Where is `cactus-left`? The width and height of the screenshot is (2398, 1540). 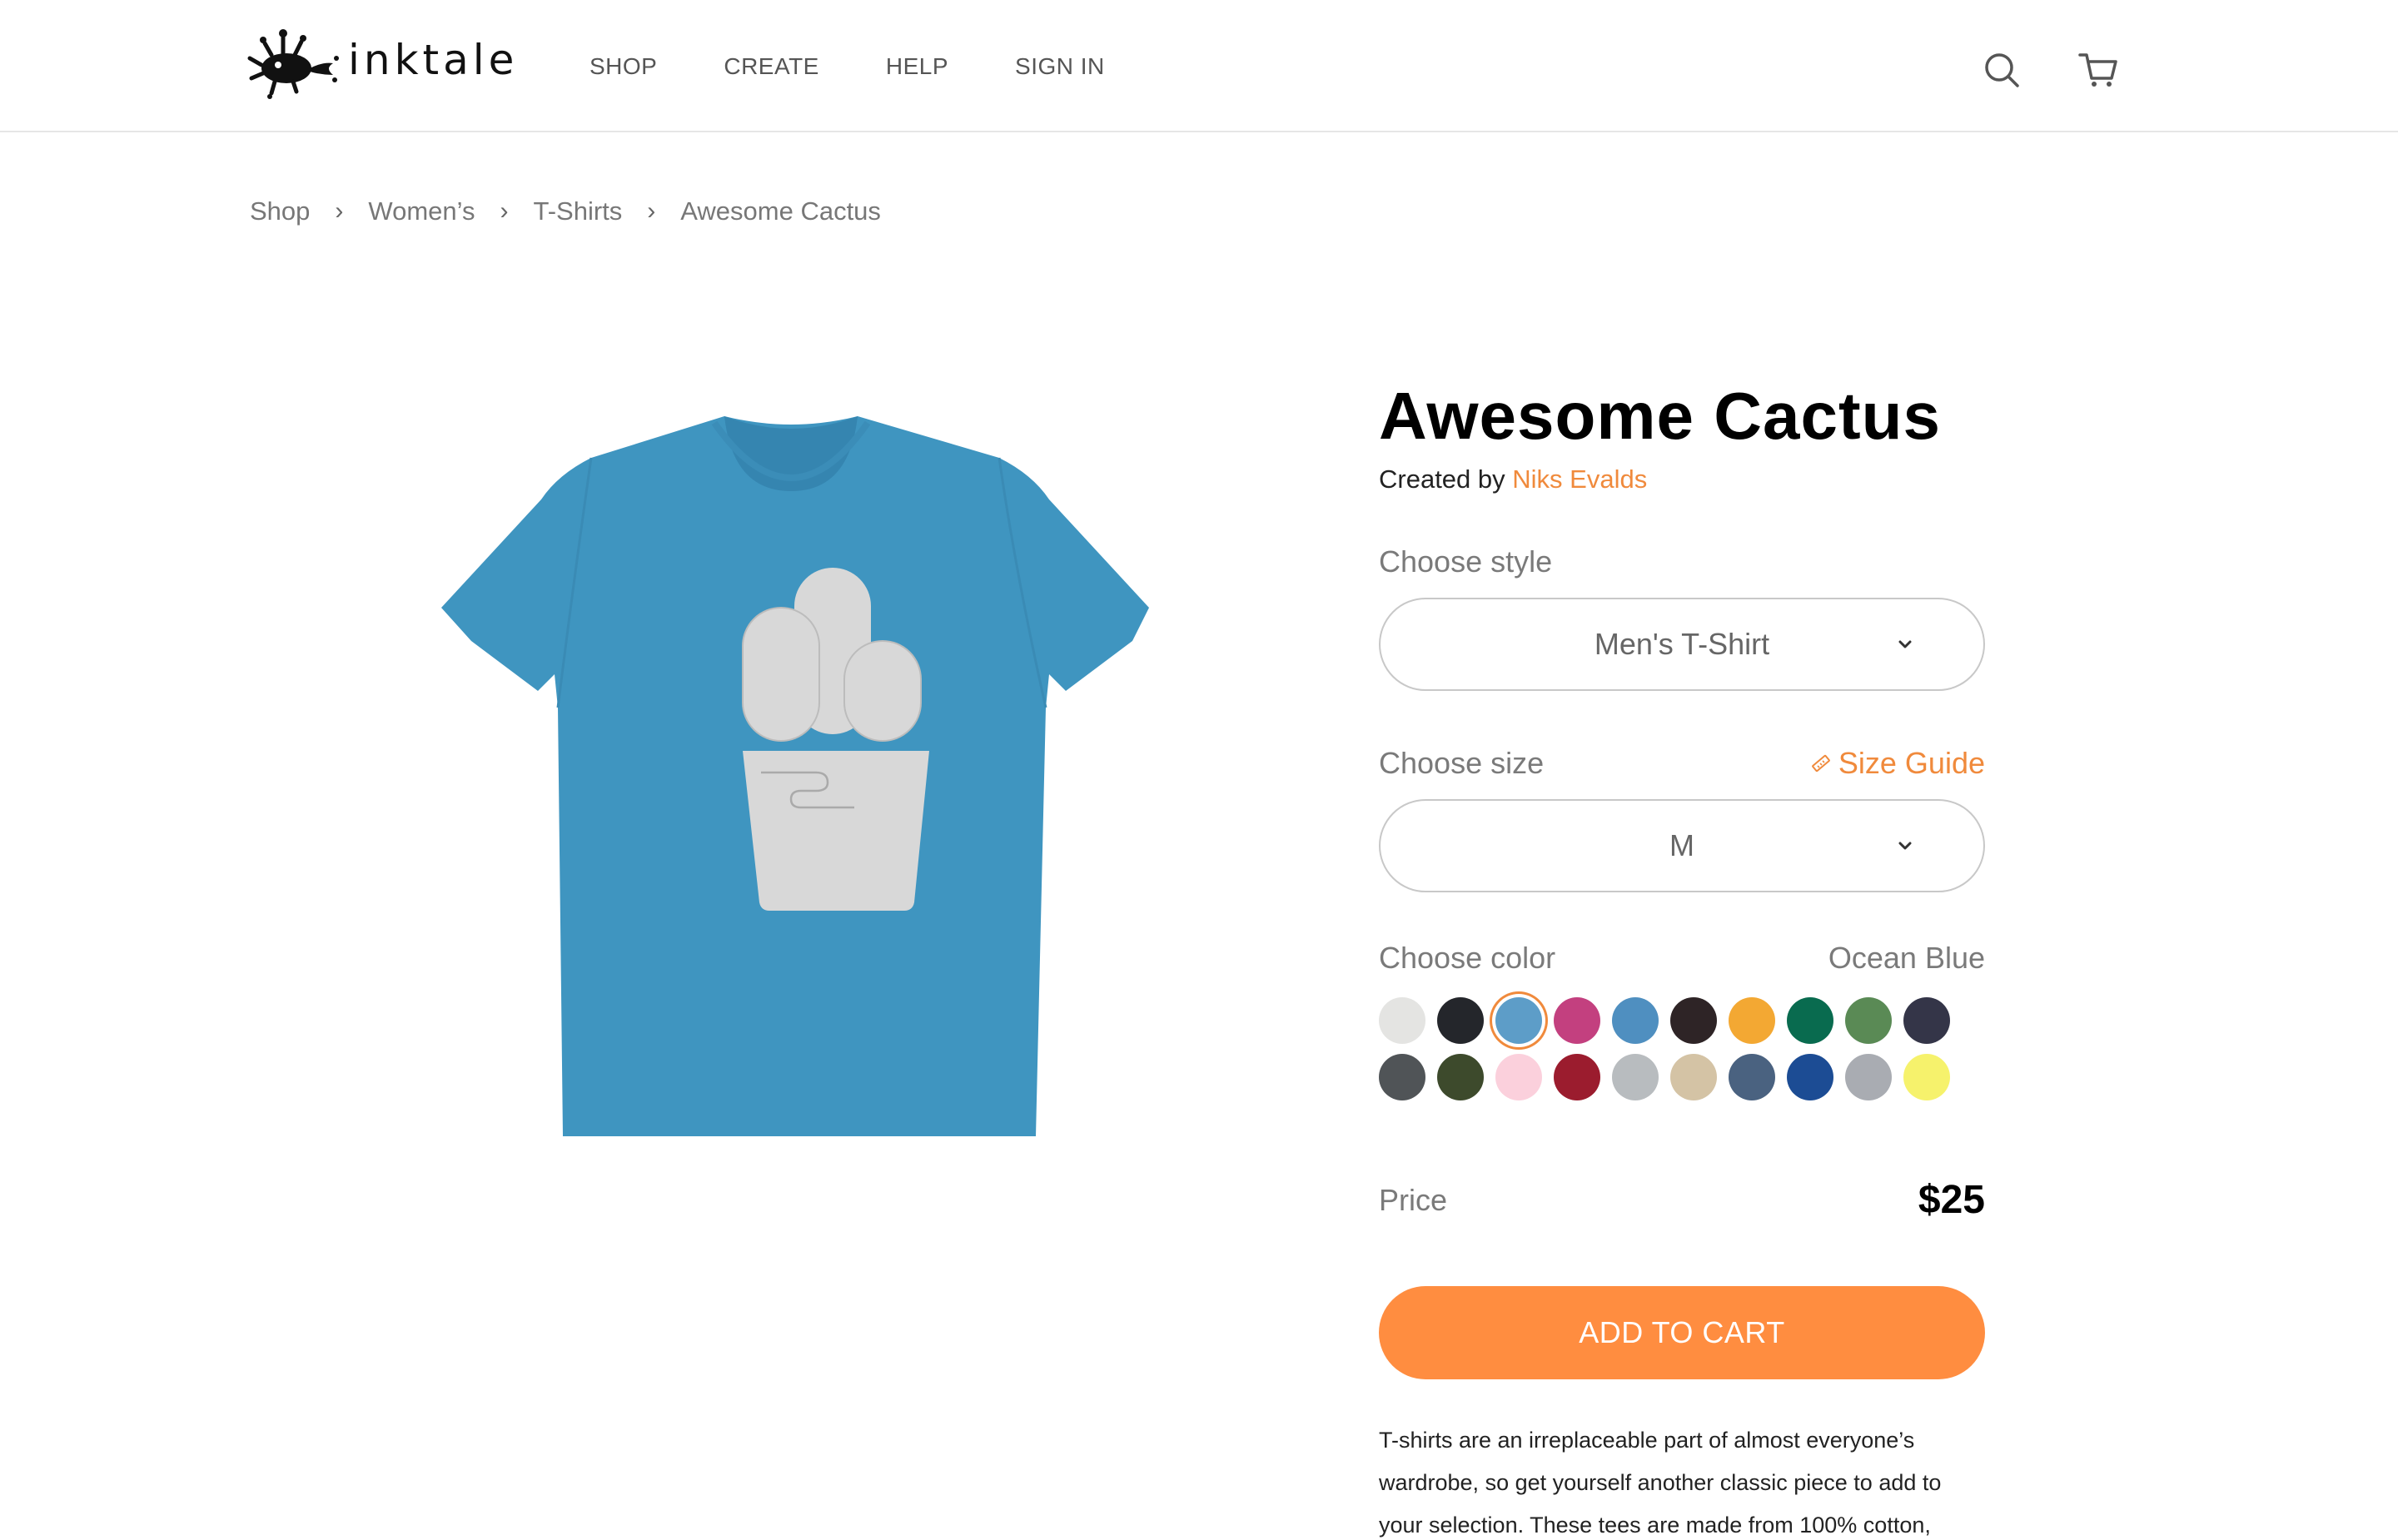 cactus-left is located at coordinates (781, 675).